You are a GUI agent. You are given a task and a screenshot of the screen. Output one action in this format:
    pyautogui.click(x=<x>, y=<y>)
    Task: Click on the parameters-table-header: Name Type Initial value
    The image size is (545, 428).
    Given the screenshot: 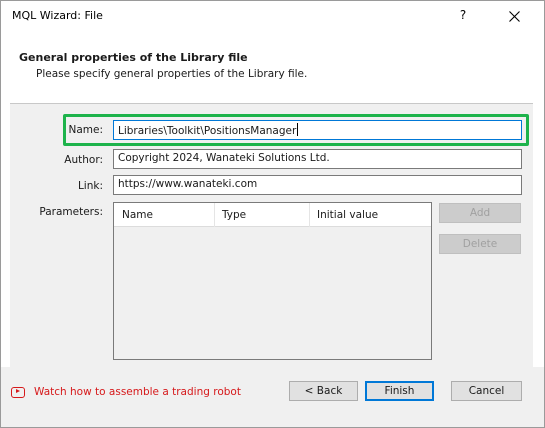 What is the action you would take?
    pyautogui.click(x=272, y=215)
    